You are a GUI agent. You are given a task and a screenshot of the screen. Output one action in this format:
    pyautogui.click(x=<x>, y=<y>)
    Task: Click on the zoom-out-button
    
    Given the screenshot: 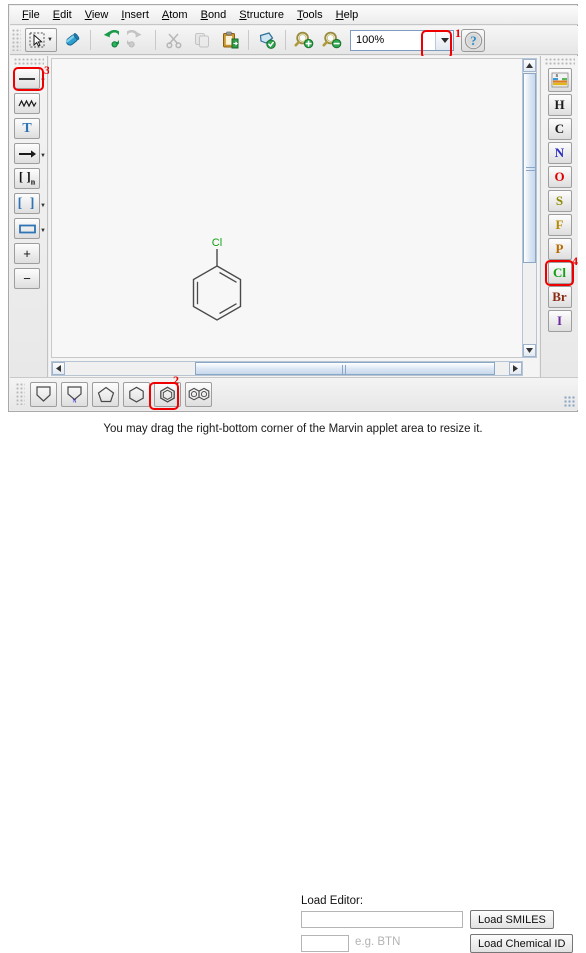 What is the action you would take?
    pyautogui.click(x=332, y=40)
    